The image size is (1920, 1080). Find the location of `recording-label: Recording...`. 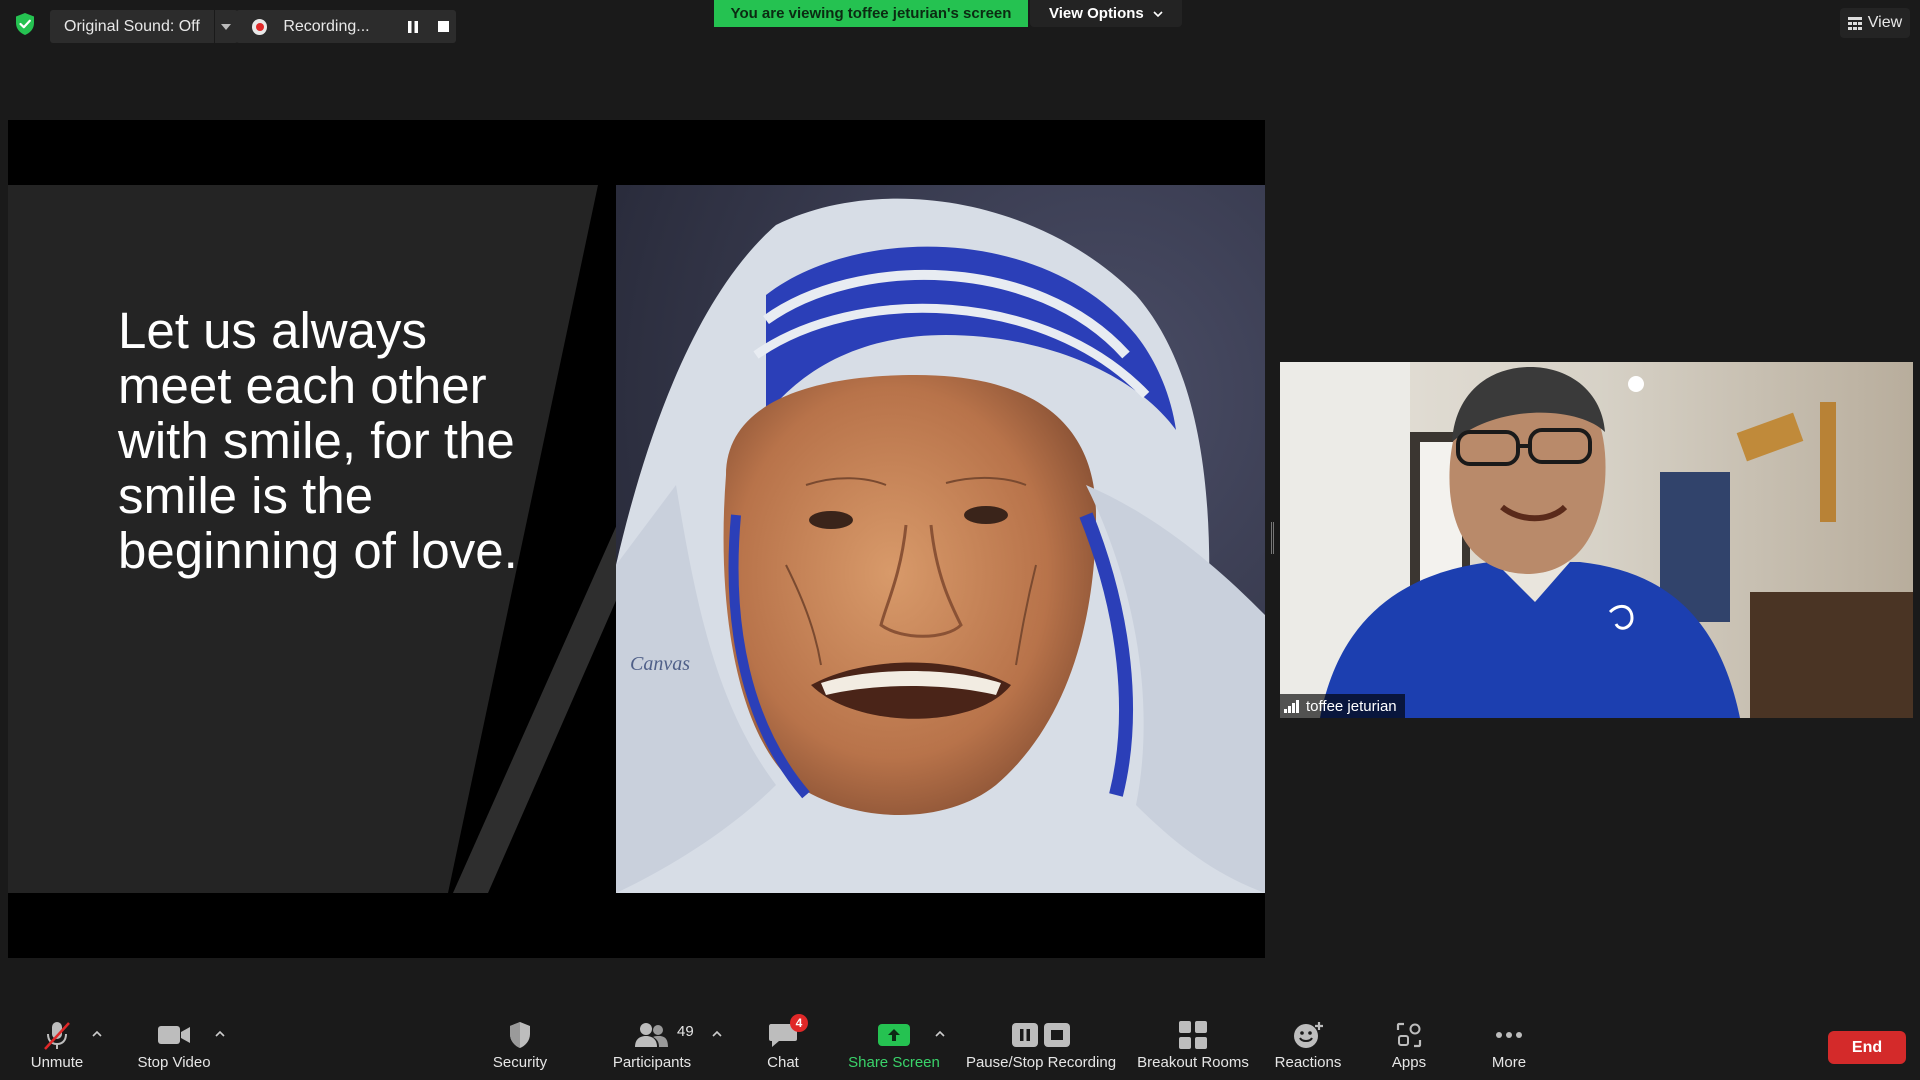

recording-label: Recording... is located at coordinates (326, 26).